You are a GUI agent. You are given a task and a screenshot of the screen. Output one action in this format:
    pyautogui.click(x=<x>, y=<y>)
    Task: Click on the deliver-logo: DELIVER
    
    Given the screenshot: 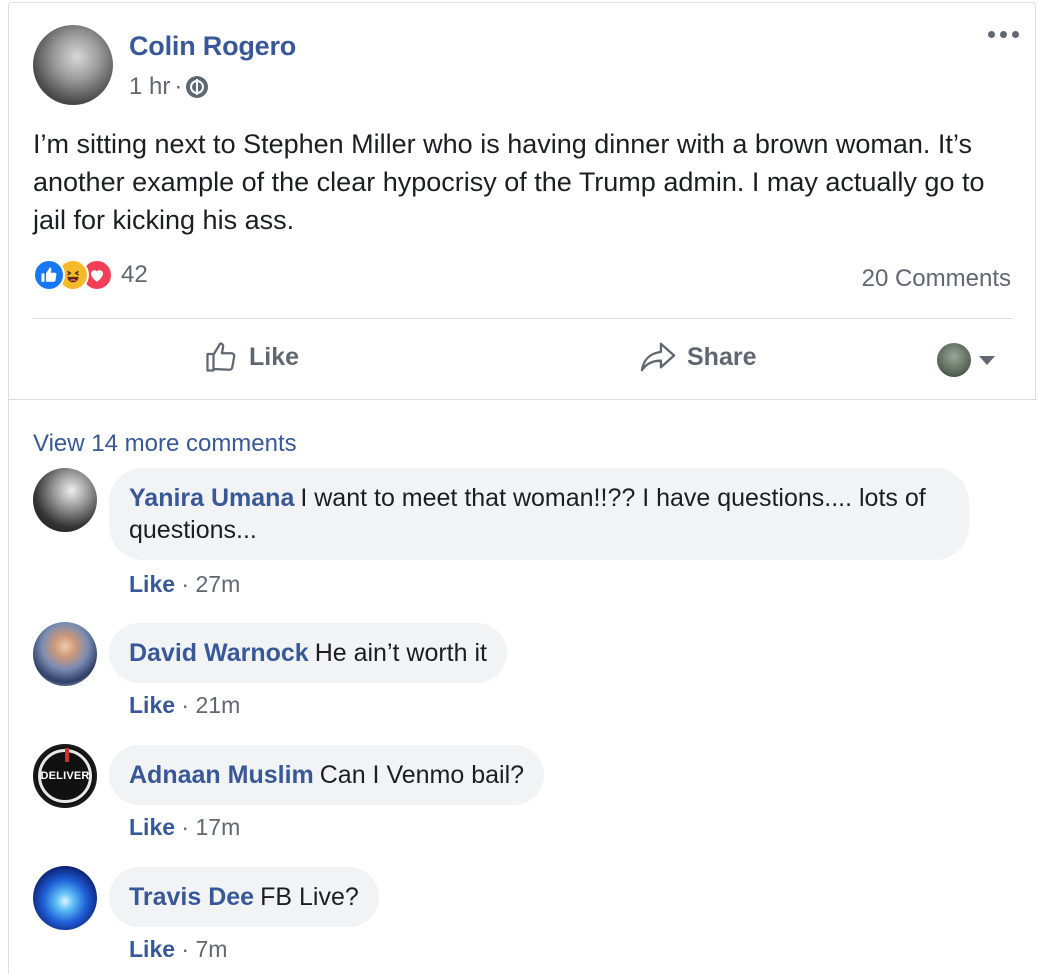 What is the action you would take?
    pyautogui.click(x=65, y=775)
    